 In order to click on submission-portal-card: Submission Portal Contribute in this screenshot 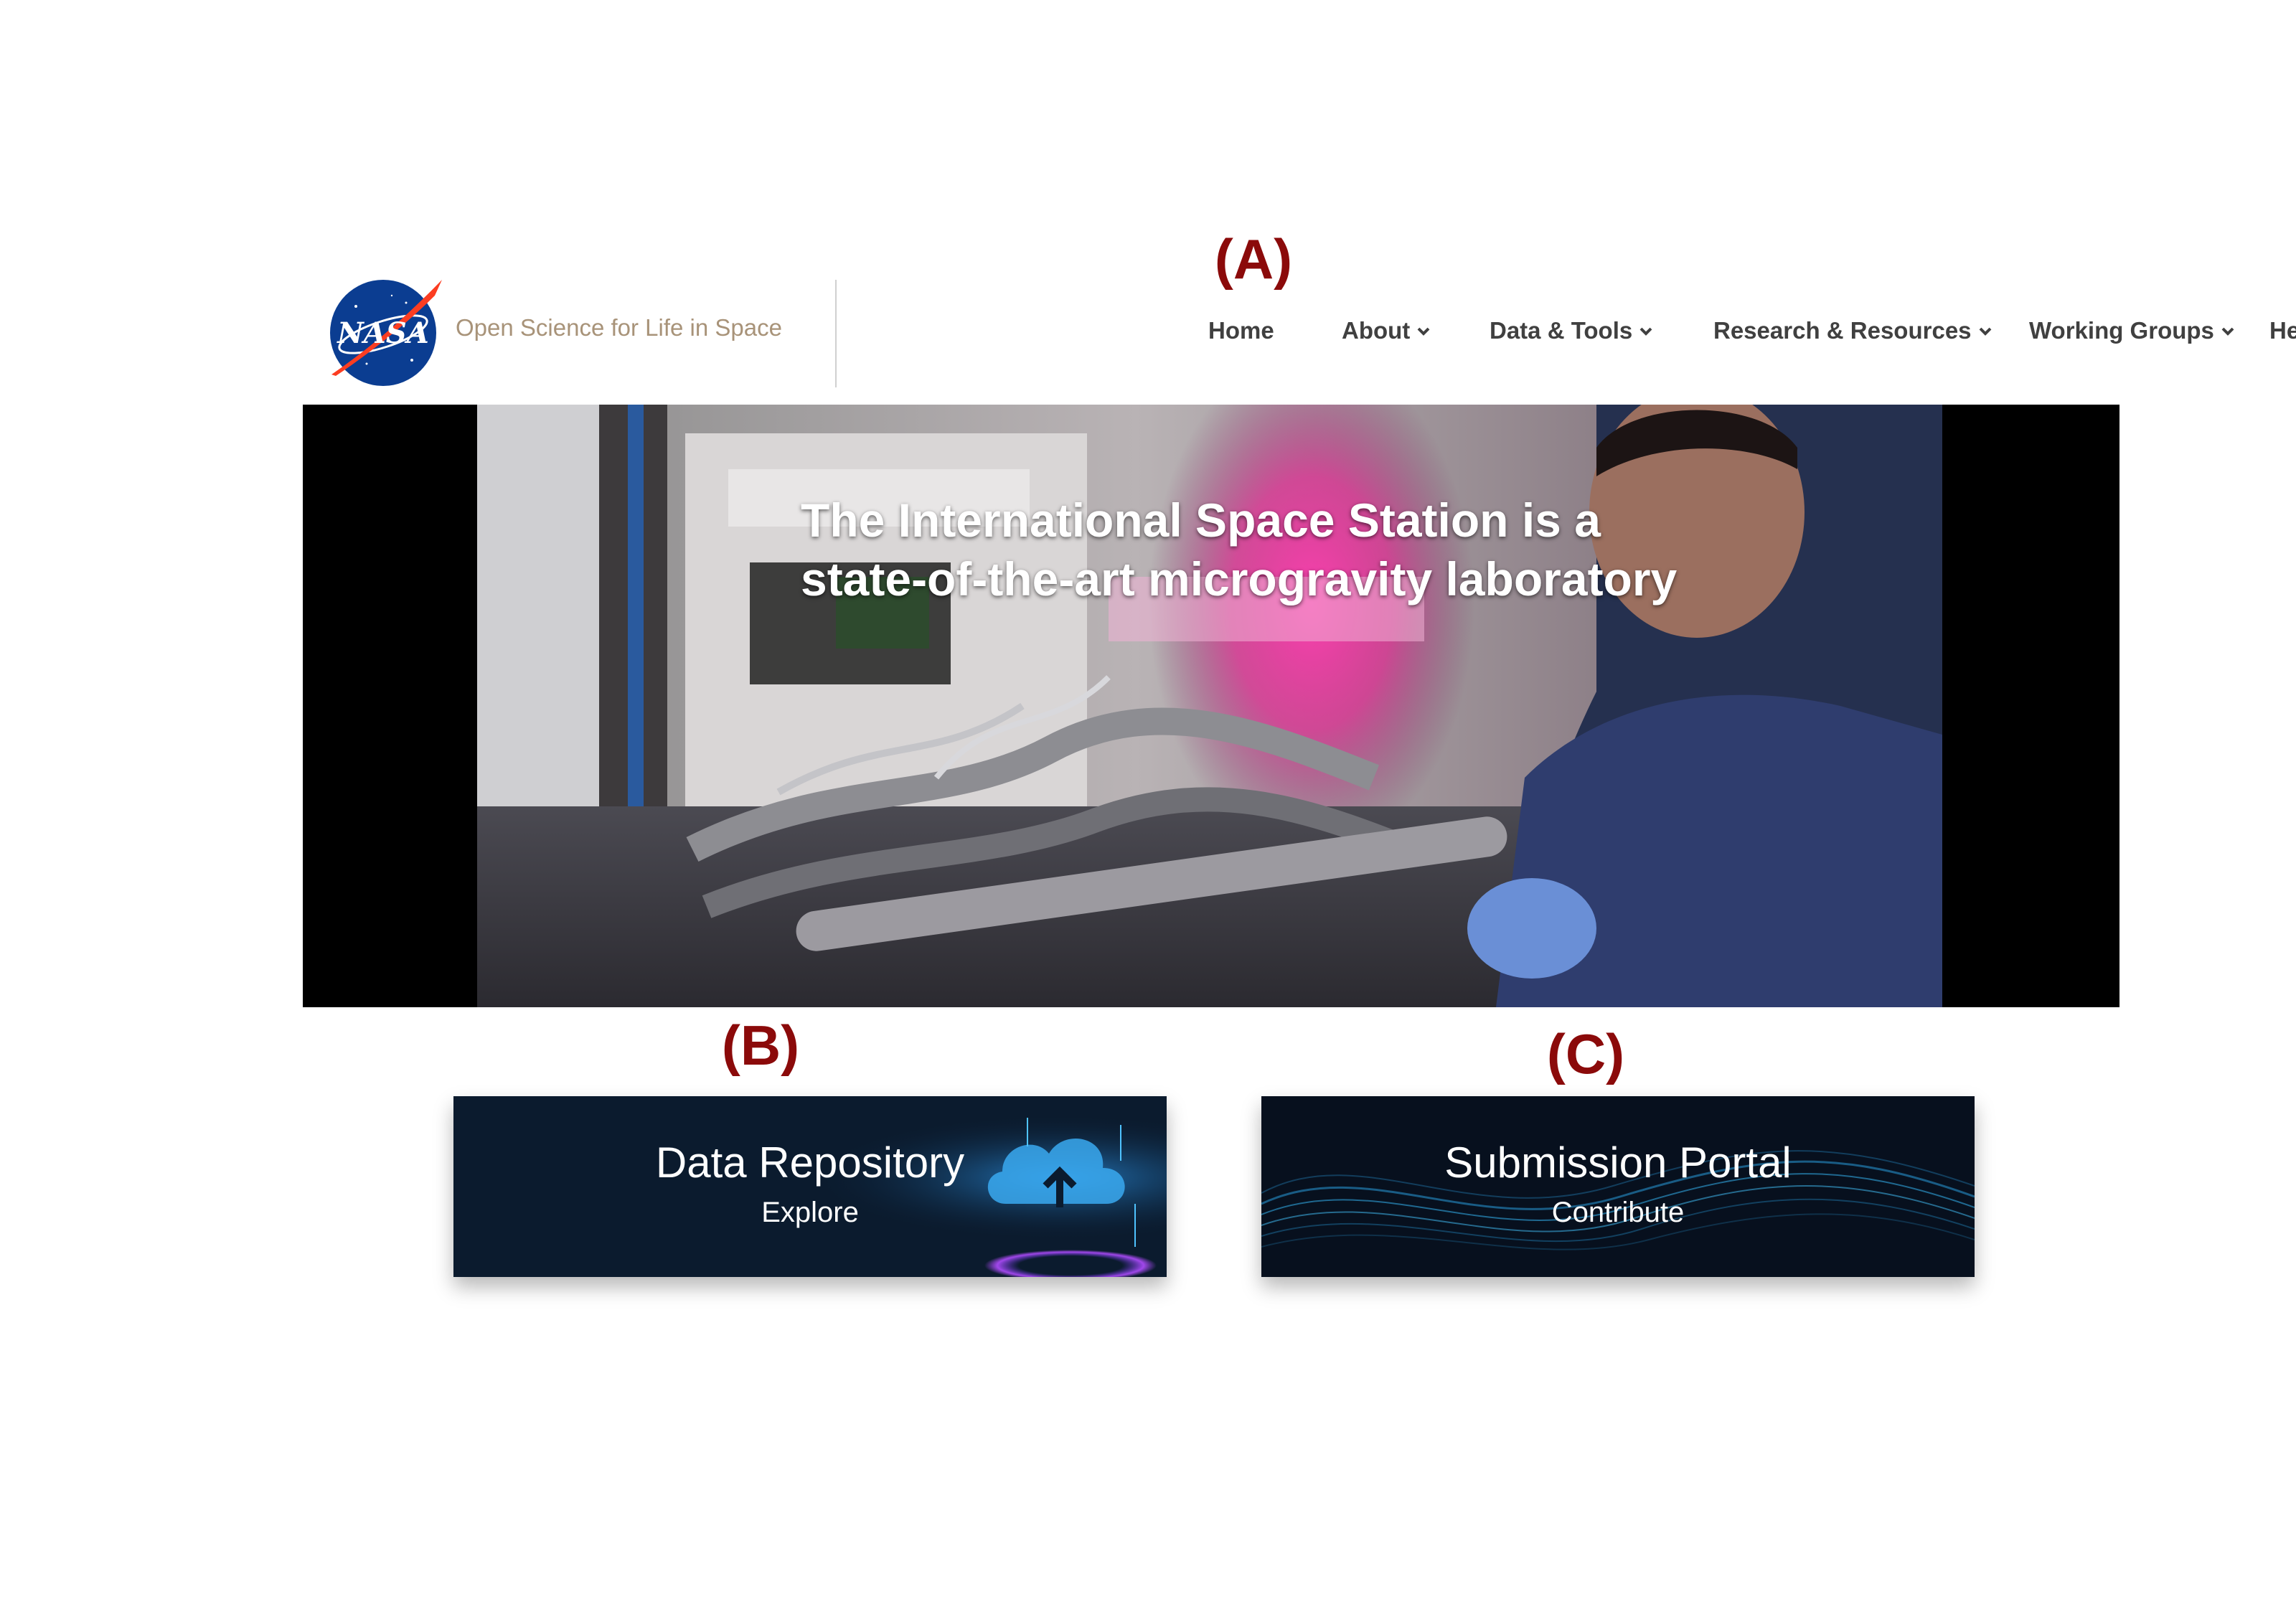, I will do `click(1618, 1186)`.